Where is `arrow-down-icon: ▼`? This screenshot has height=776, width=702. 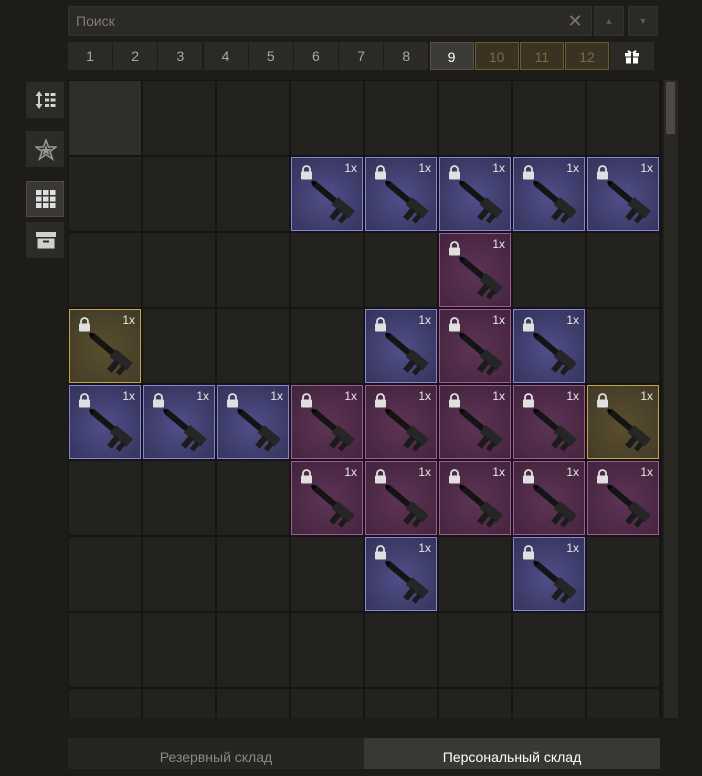 arrow-down-icon: ▼ is located at coordinates (643, 21).